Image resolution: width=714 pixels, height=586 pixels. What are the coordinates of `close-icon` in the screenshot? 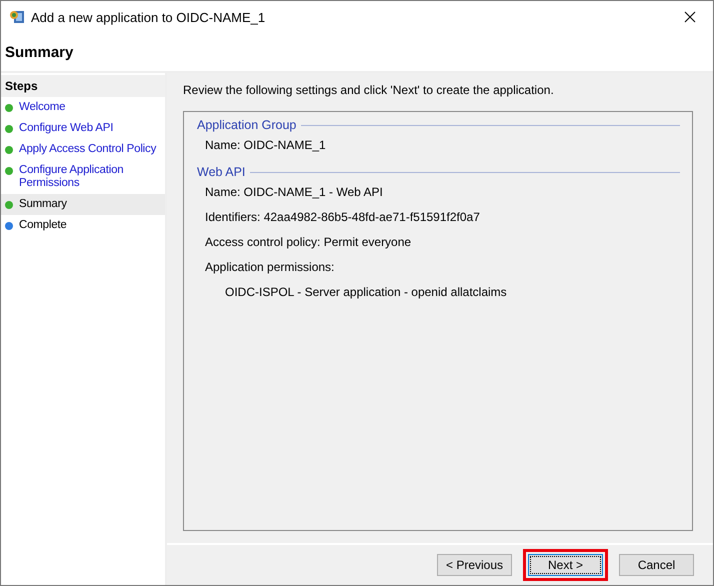 It's located at (690, 17).